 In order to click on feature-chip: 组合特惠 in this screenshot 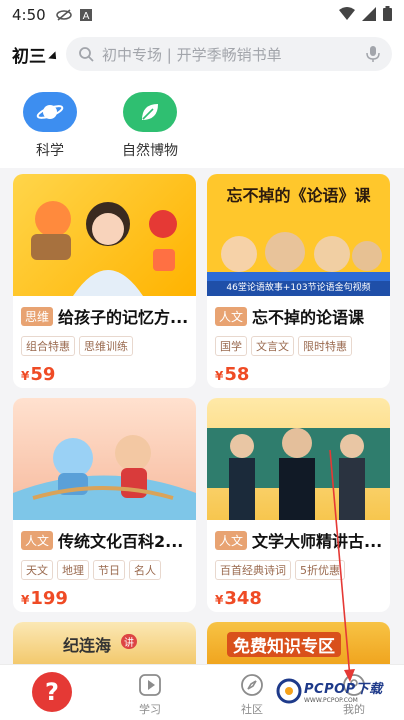, I will do `click(48, 346)`.